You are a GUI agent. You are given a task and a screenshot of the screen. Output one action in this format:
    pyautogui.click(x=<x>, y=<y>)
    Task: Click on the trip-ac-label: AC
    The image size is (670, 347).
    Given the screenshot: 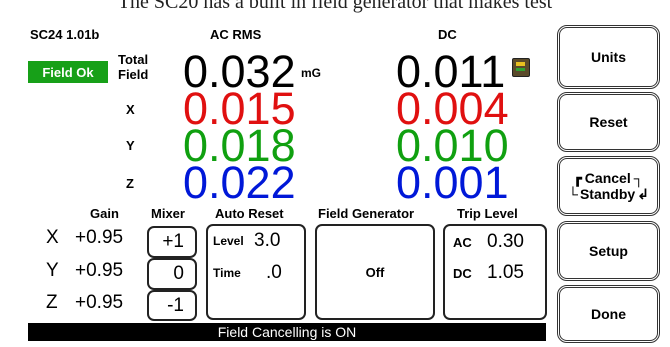 What is the action you would take?
    pyautogui.click(x=462, y=242)
    